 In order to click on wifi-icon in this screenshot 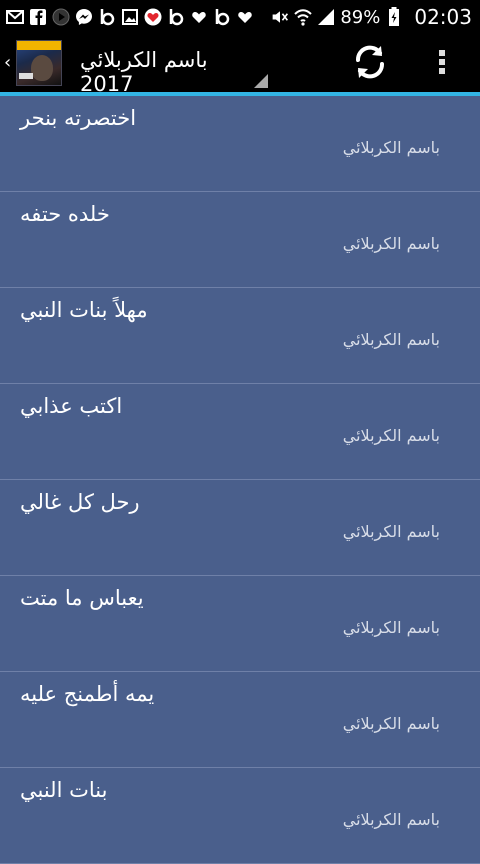, I will do `click(303, 17)`.